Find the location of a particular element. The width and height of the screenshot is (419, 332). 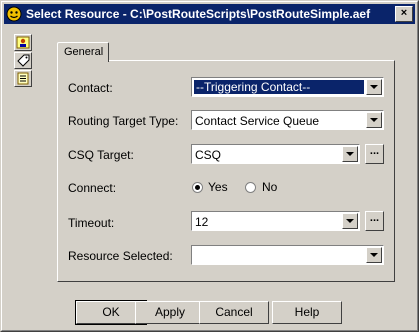

csq-target-value: CSQ is located at coordinates (208, 155).